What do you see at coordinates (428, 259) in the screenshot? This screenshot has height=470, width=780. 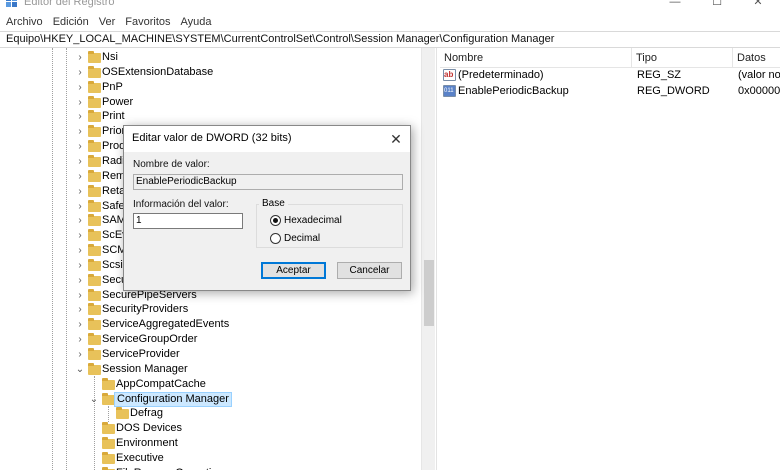 I see `tree-vertical-scrollbar` at bounding box center [428, 259].